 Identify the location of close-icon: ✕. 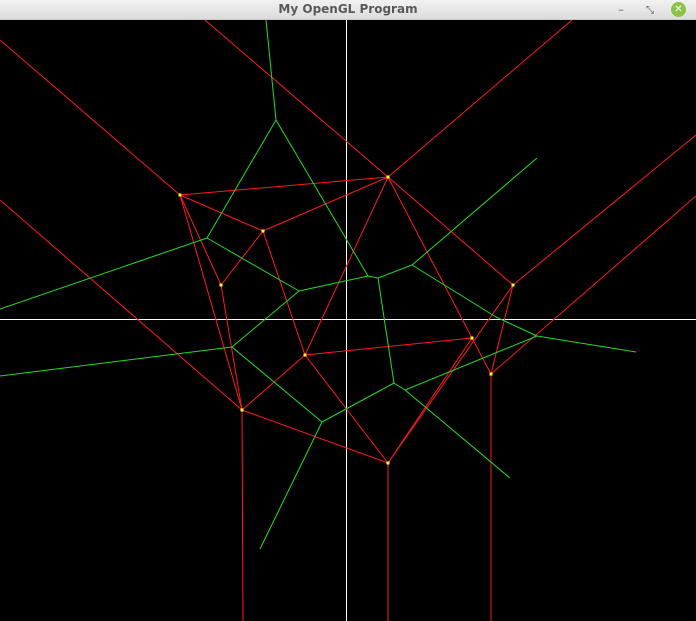
(678, 9).